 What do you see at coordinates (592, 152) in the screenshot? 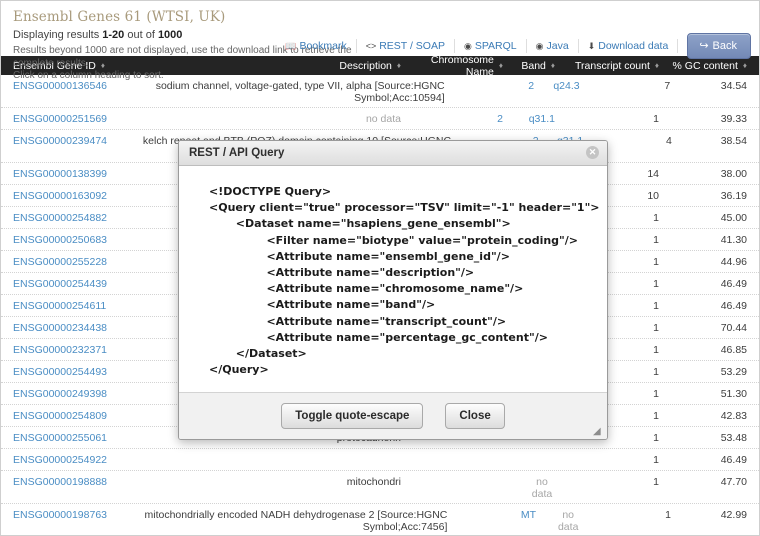
I see `close-icon: ✕` at bounding box center [592, 152].